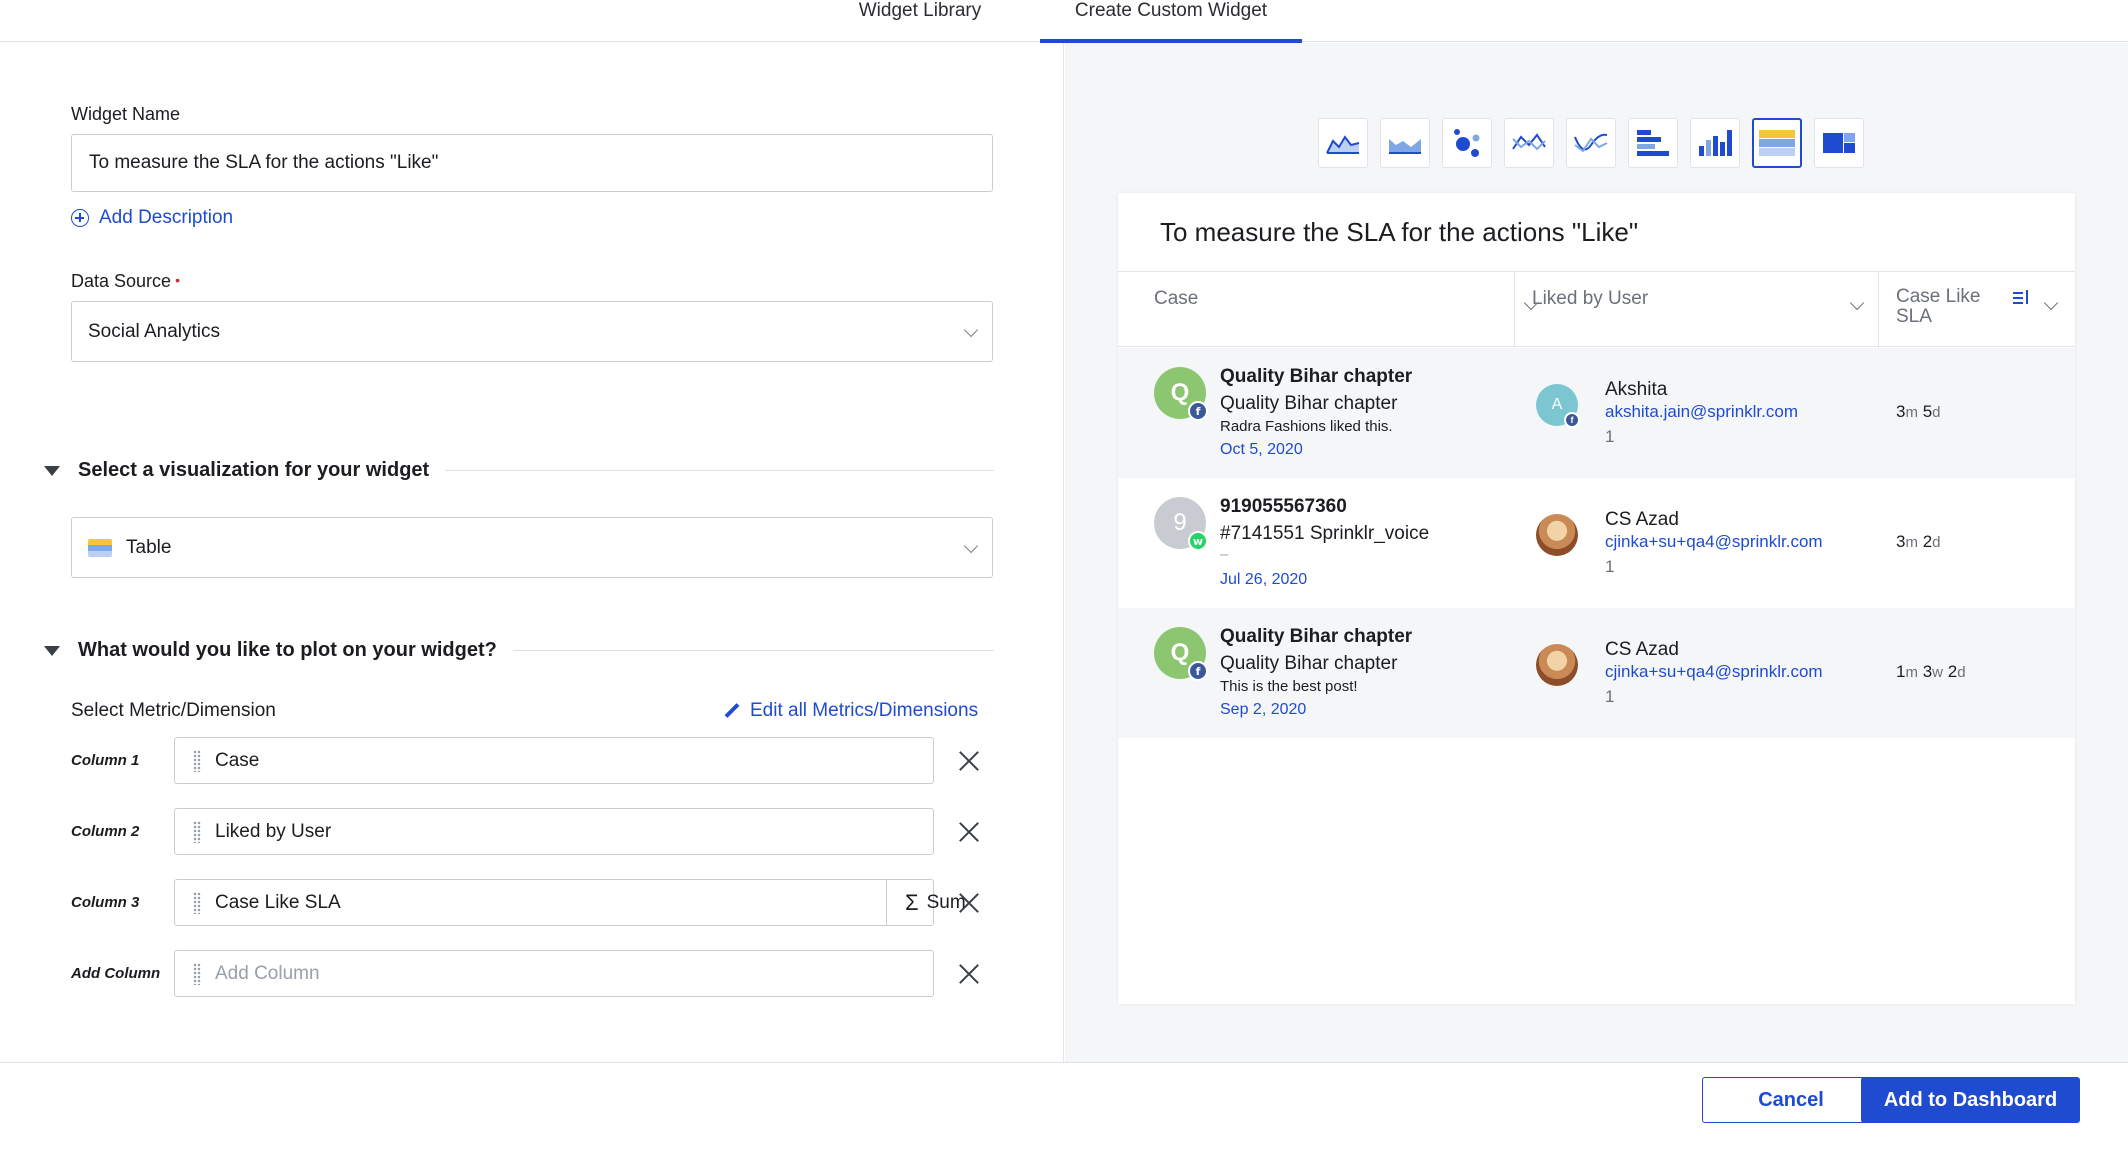 This screenshot has width=2128, height=1154. I want to click on table-chart-button, so click(1777, 143).